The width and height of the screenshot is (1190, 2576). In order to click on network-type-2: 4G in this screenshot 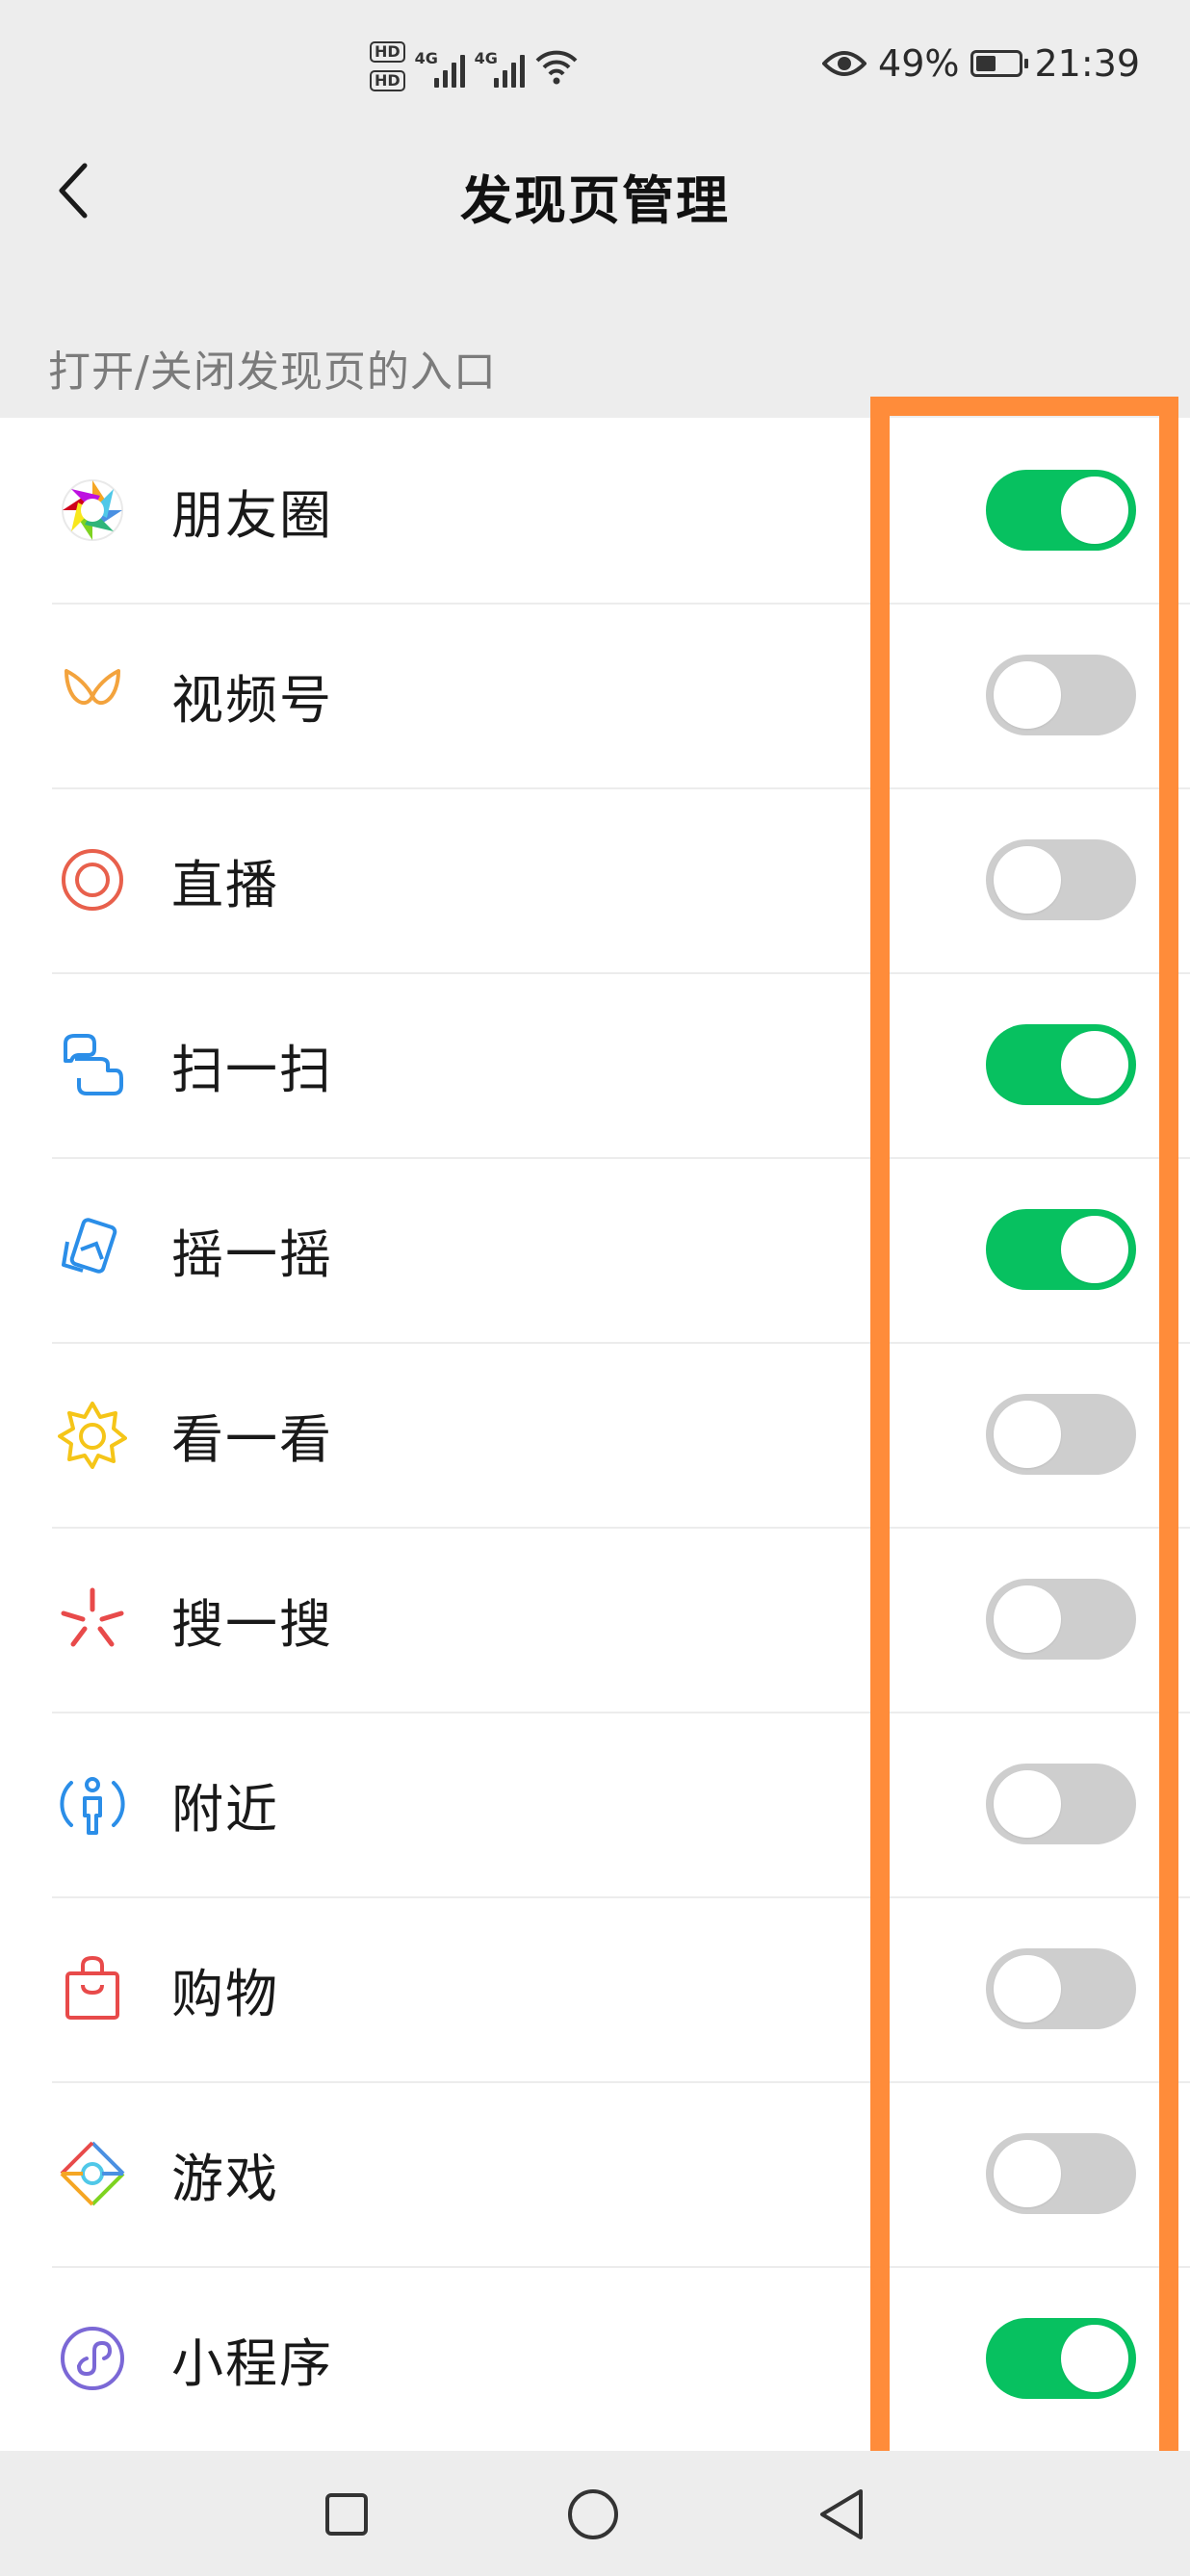, I will do `click(486, 58)`.